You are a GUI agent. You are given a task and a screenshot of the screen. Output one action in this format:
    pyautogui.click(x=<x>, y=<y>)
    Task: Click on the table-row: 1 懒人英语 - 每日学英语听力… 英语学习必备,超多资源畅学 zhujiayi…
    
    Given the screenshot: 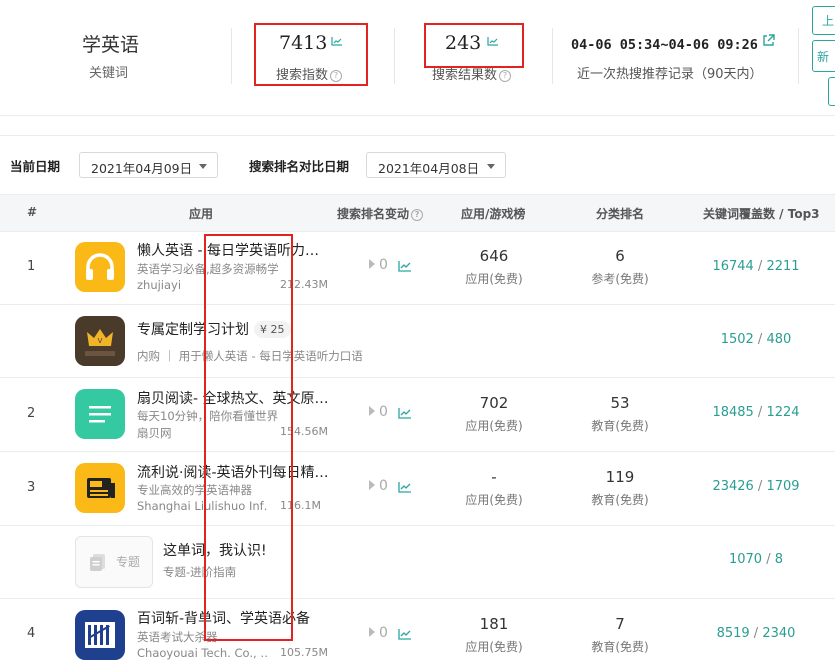 What is the action you would take?
    pyautogui.click(x=417, y=268)
    